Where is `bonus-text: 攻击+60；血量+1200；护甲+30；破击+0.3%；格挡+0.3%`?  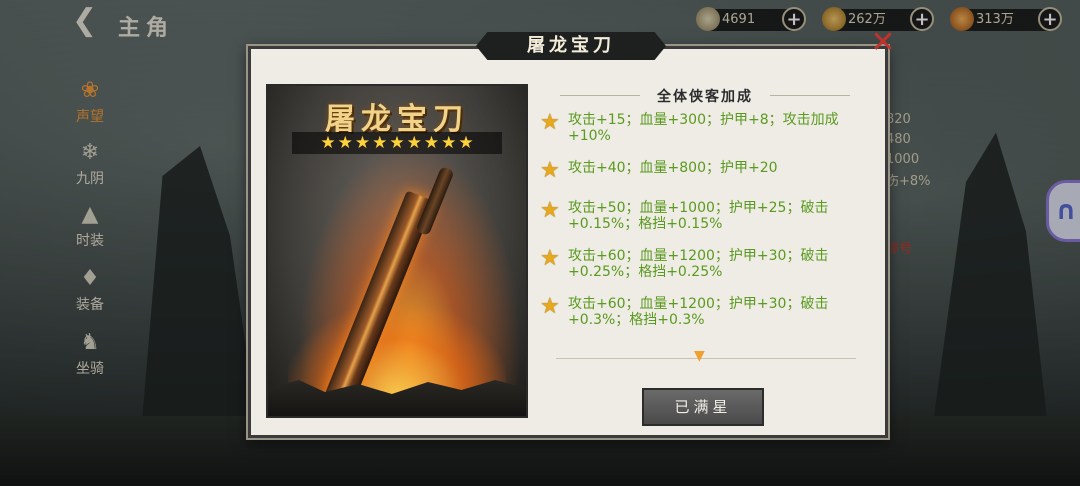 bonus-text: 攻击+60；血量+1200；护甲+30；破击+0.3%；格挡+0.3% is located at coordinates (698, 312).